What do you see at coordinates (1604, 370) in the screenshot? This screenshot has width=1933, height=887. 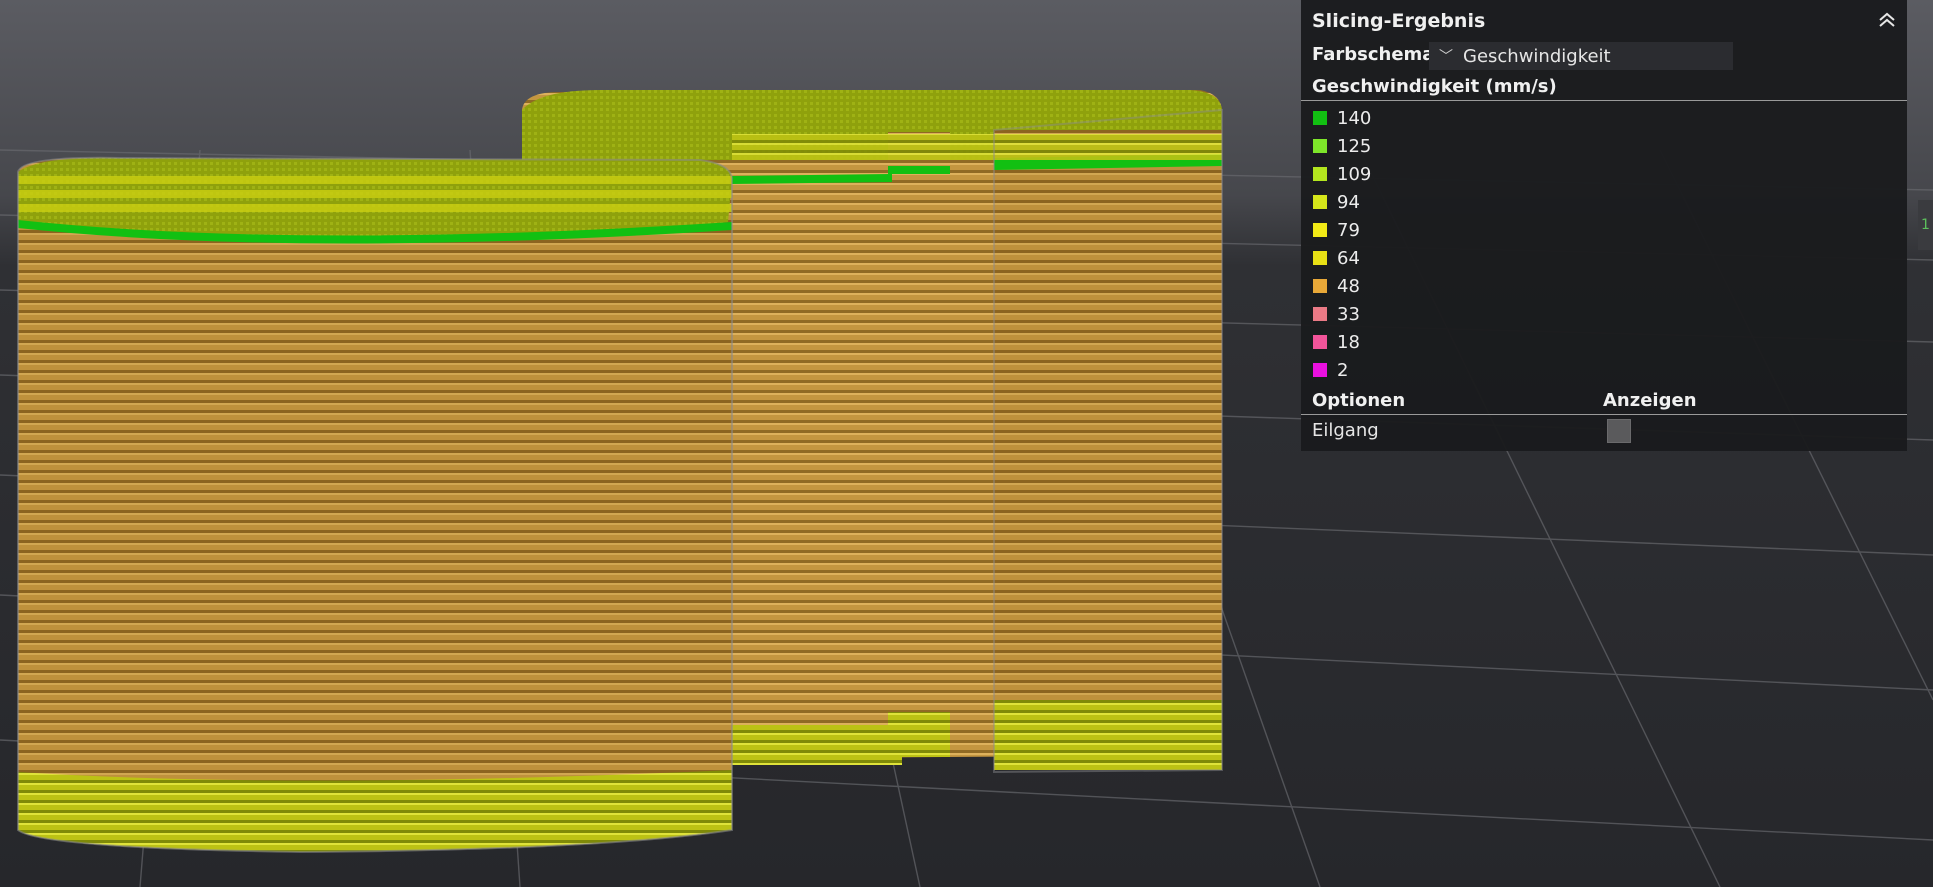 I see `legend-item: 2` at bounding box center [1604, 370].